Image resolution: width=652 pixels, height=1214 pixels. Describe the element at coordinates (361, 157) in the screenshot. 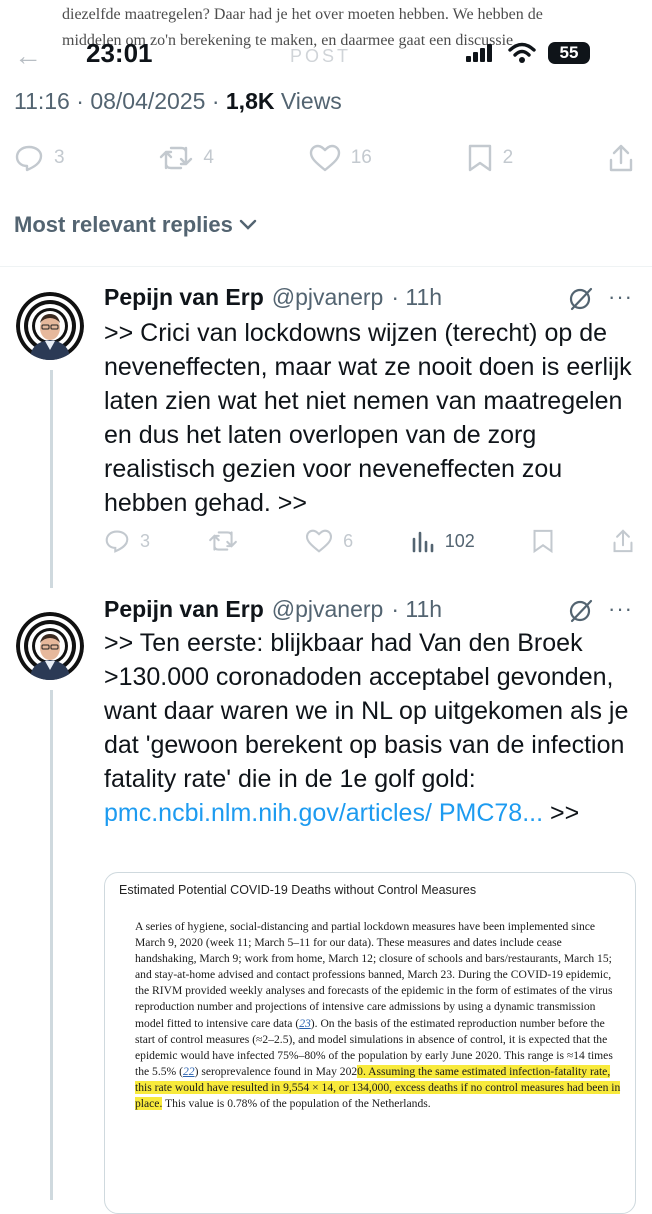

I see `like-count: 16` at that location.